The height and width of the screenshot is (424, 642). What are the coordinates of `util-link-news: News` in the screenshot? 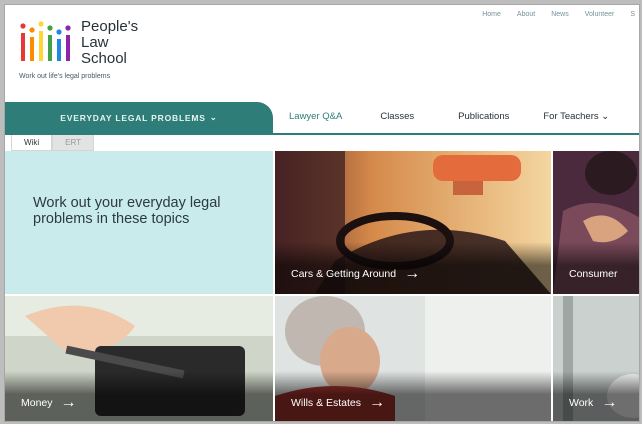 It's located at (560, 14).